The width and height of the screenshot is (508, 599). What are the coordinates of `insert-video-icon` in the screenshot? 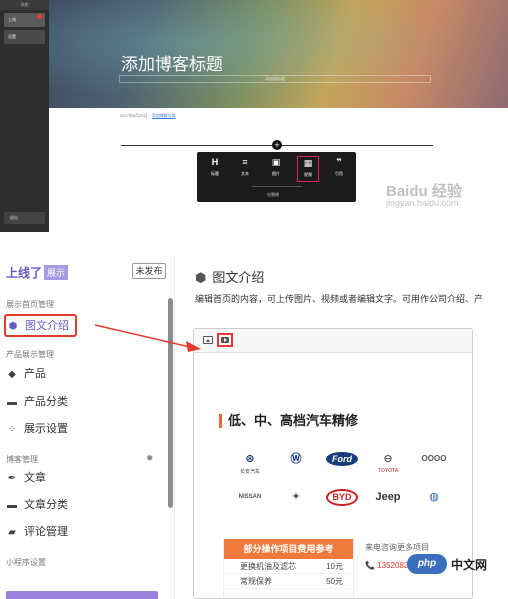 It's located at (225, 340).